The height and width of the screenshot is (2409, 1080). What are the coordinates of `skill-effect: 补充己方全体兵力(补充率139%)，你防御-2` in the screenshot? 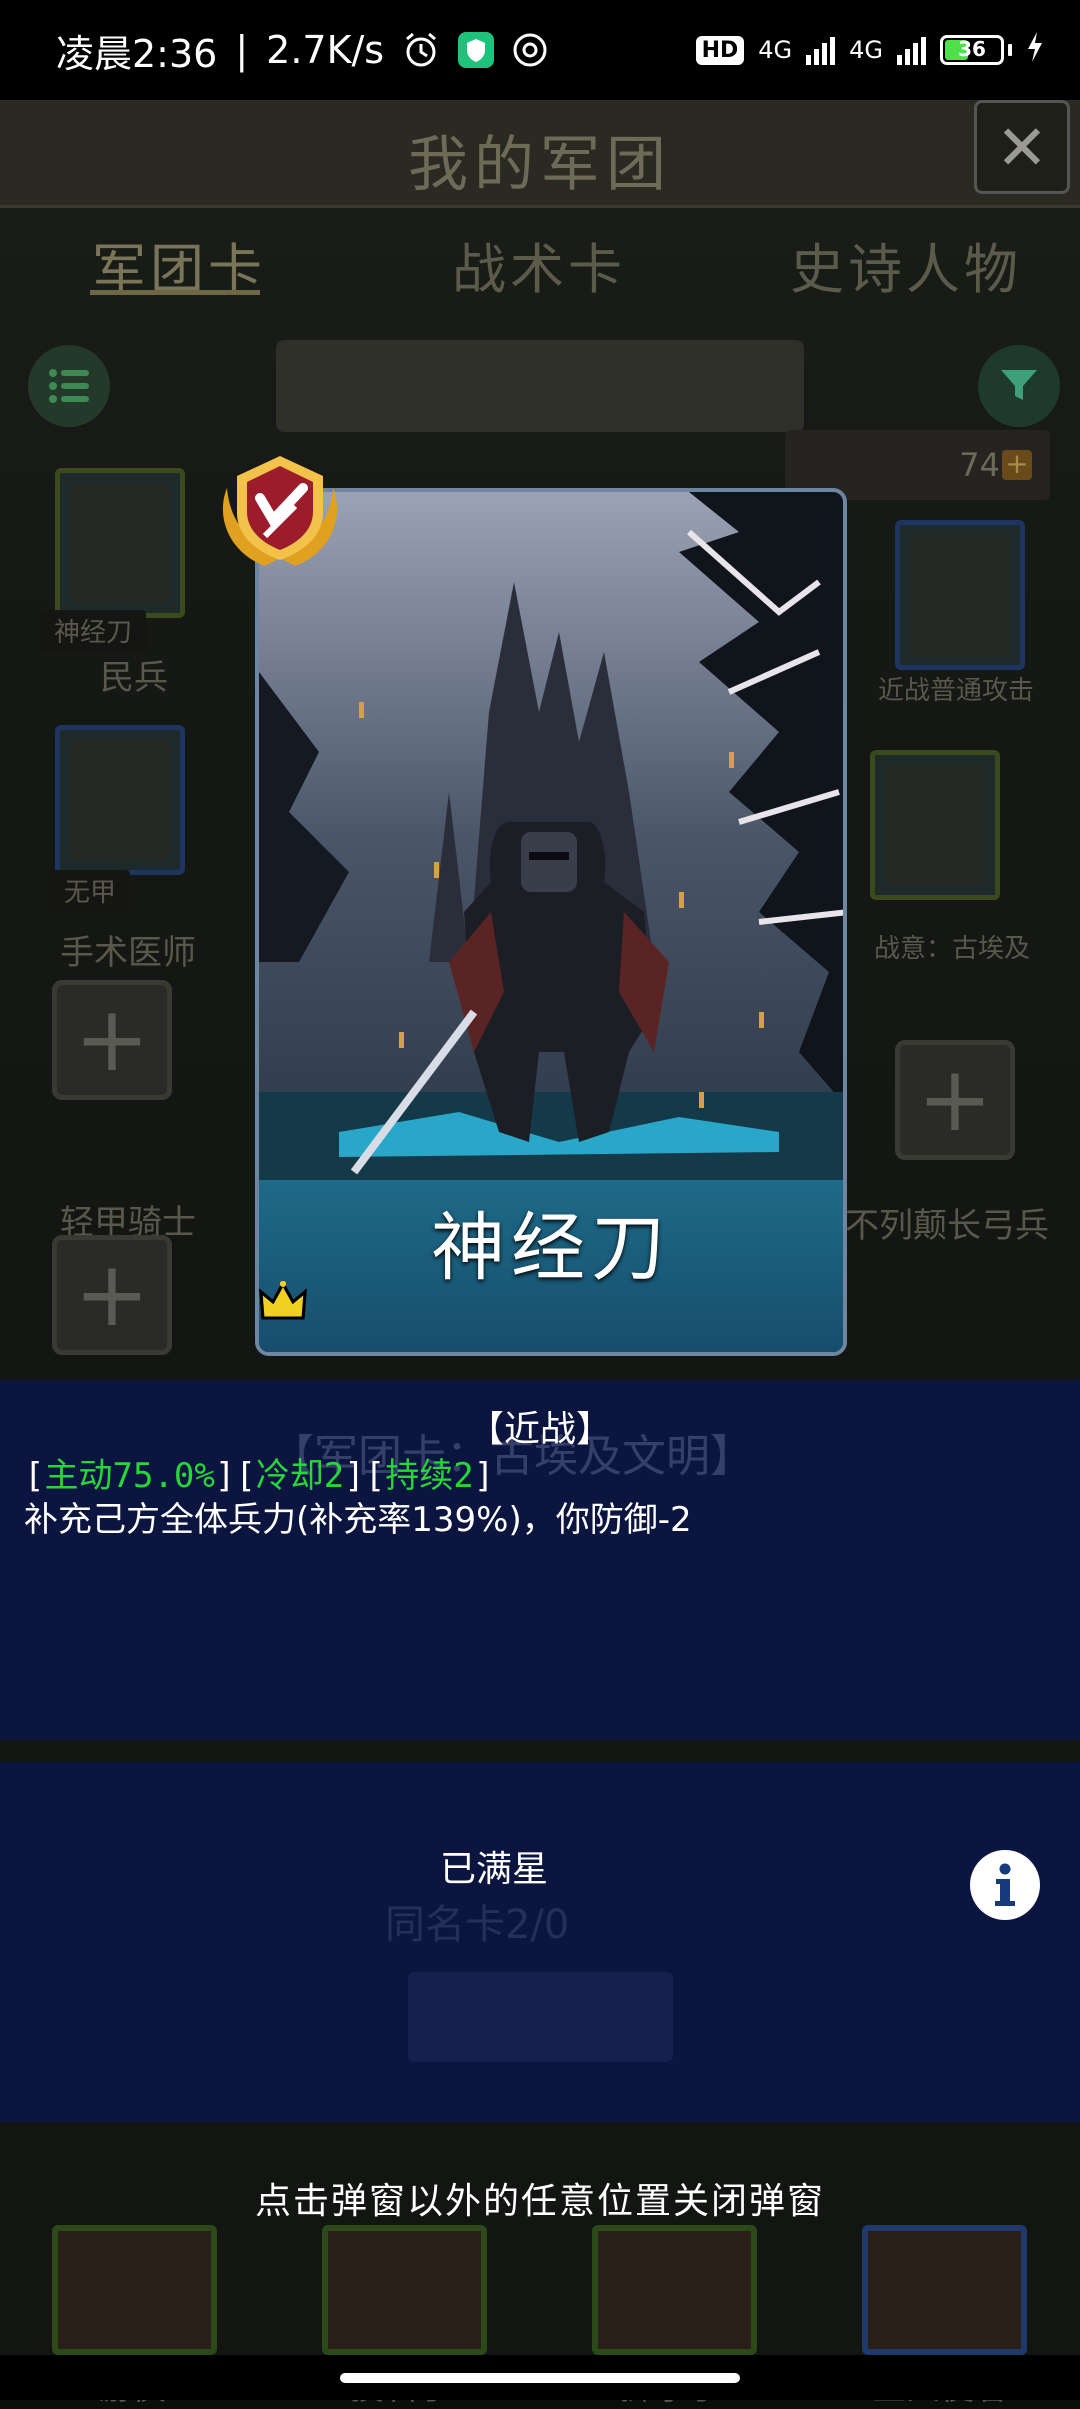 It's located at (358, 1520).